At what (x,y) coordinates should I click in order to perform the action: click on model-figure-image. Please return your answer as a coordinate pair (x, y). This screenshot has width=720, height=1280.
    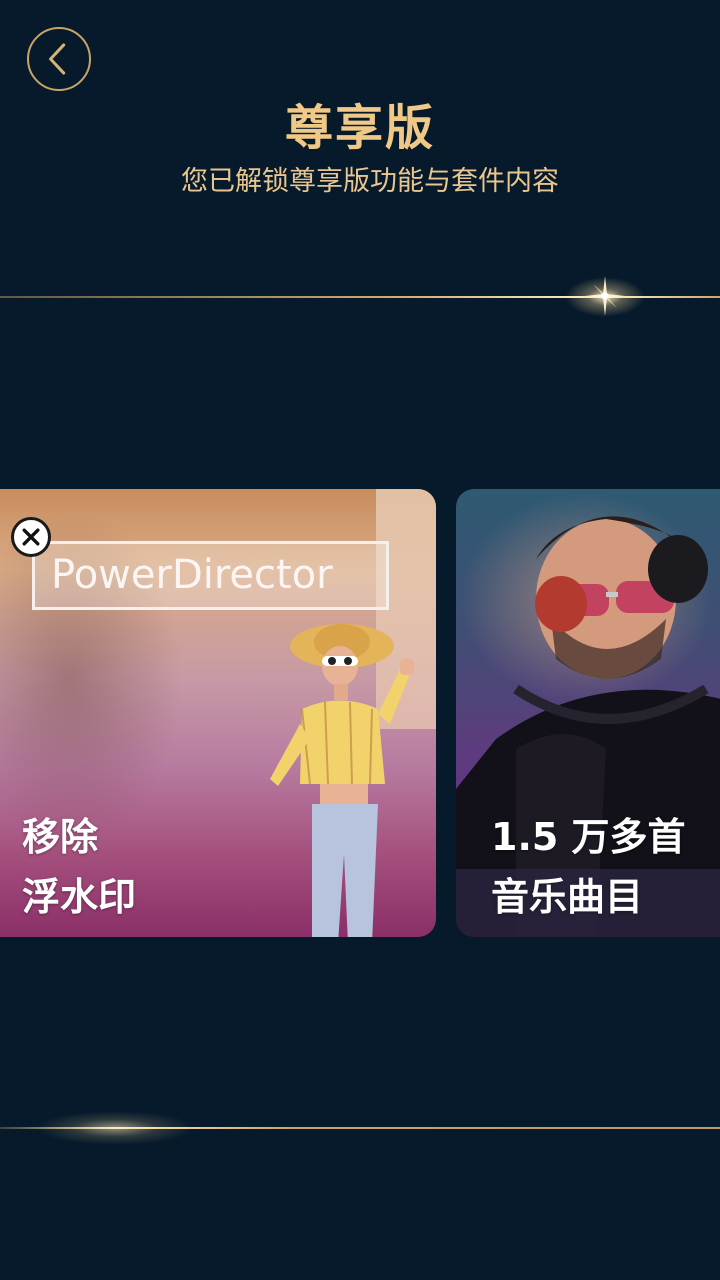
    Looking at the image, I should click on (342, 780).